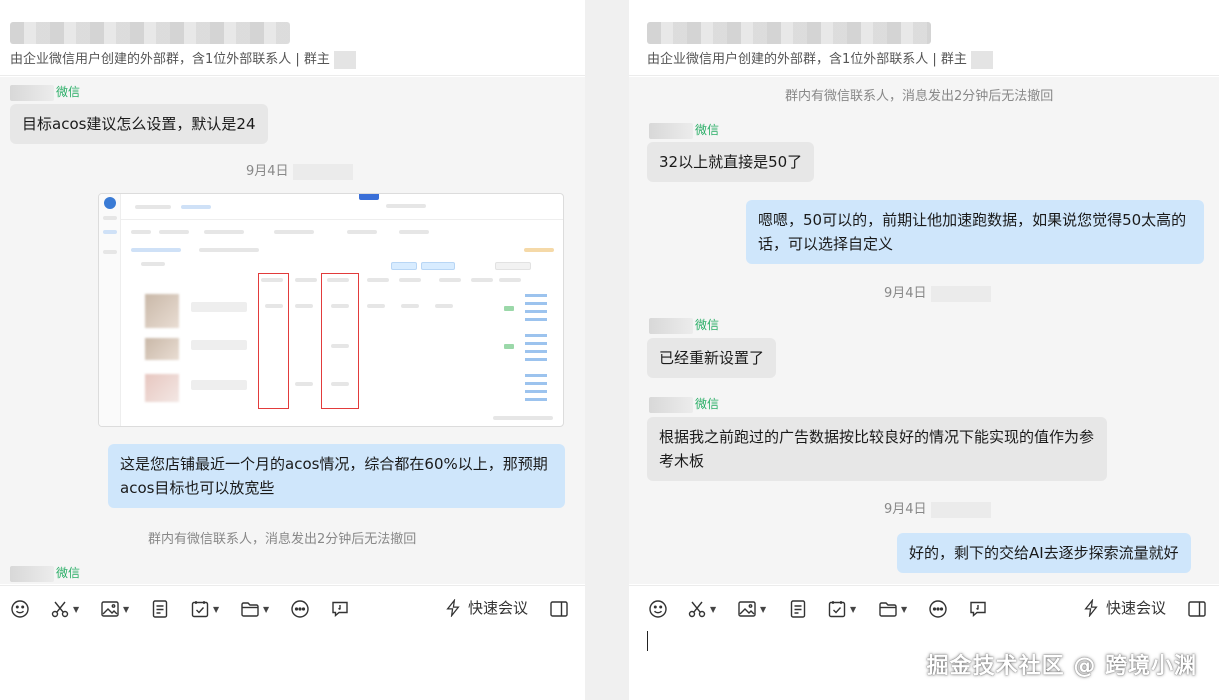 This screenshot has height=700, width=1219. What do you see at coordinates (340, 341) in the screenshot?
I see `highlight-box-acos-target` at bounding box center [340, 341].